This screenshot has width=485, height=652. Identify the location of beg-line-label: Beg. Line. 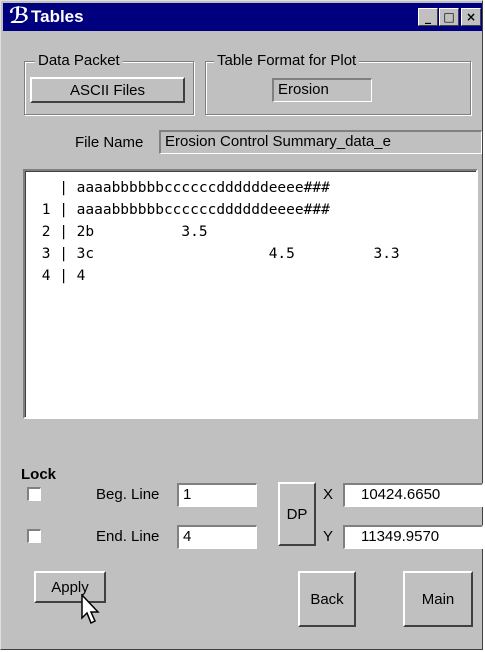
(128, 494).